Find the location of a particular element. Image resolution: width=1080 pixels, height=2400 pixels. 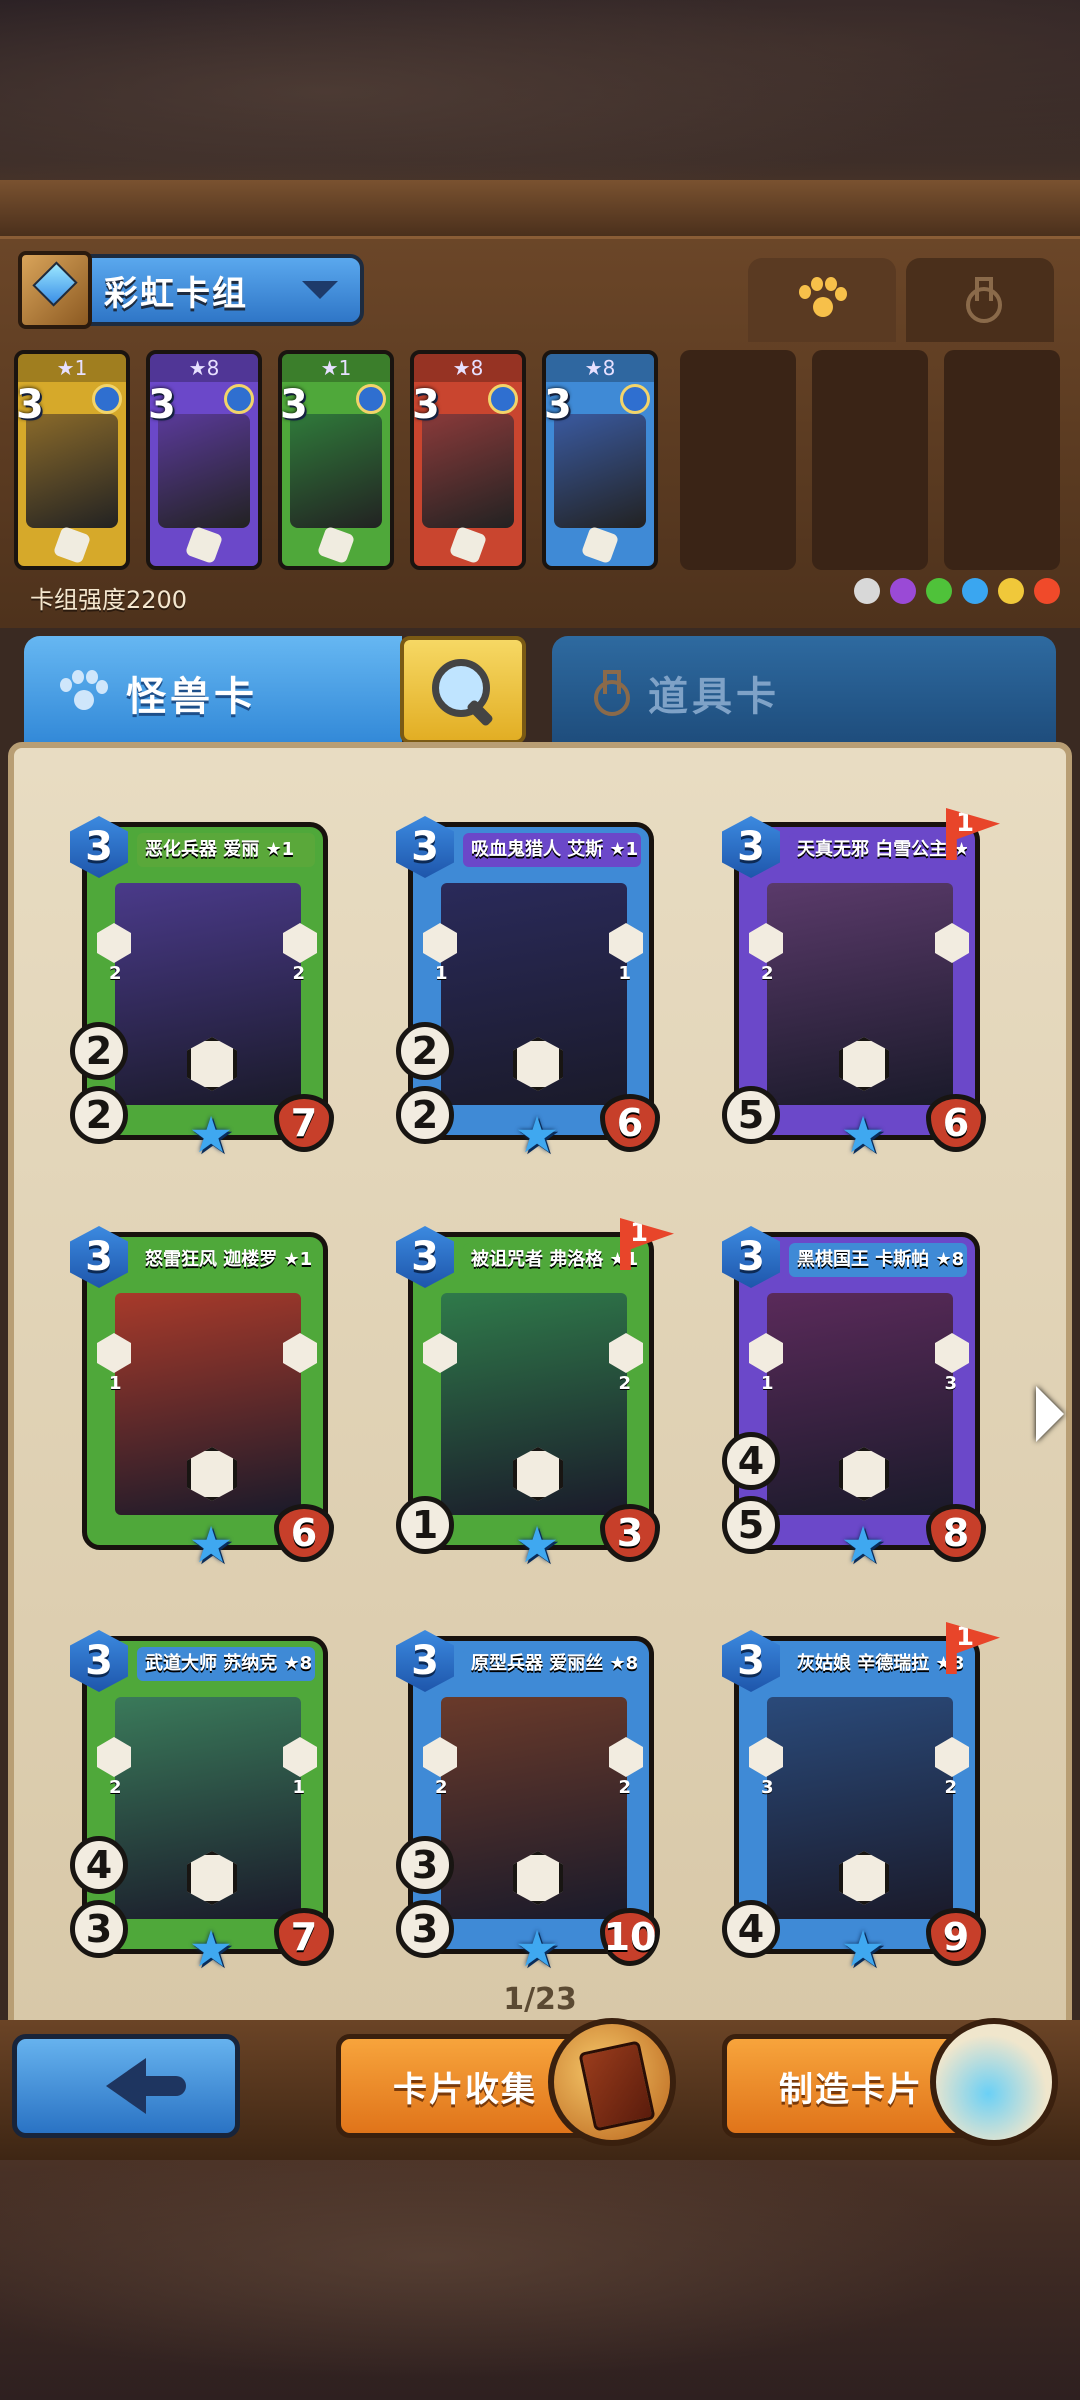

page-indicator: 1/23 is located at coordinates (540, 1999).